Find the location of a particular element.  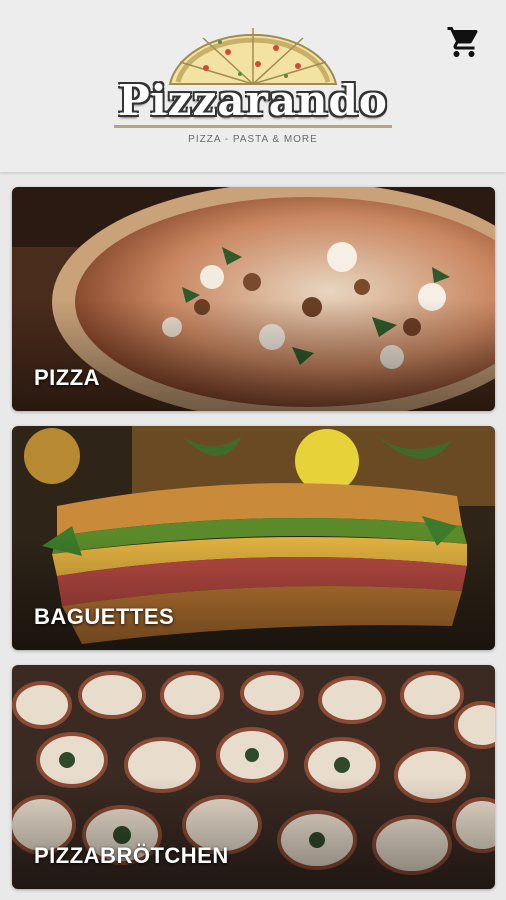

shopping-cart-icon is located at coordinates (462, 42).